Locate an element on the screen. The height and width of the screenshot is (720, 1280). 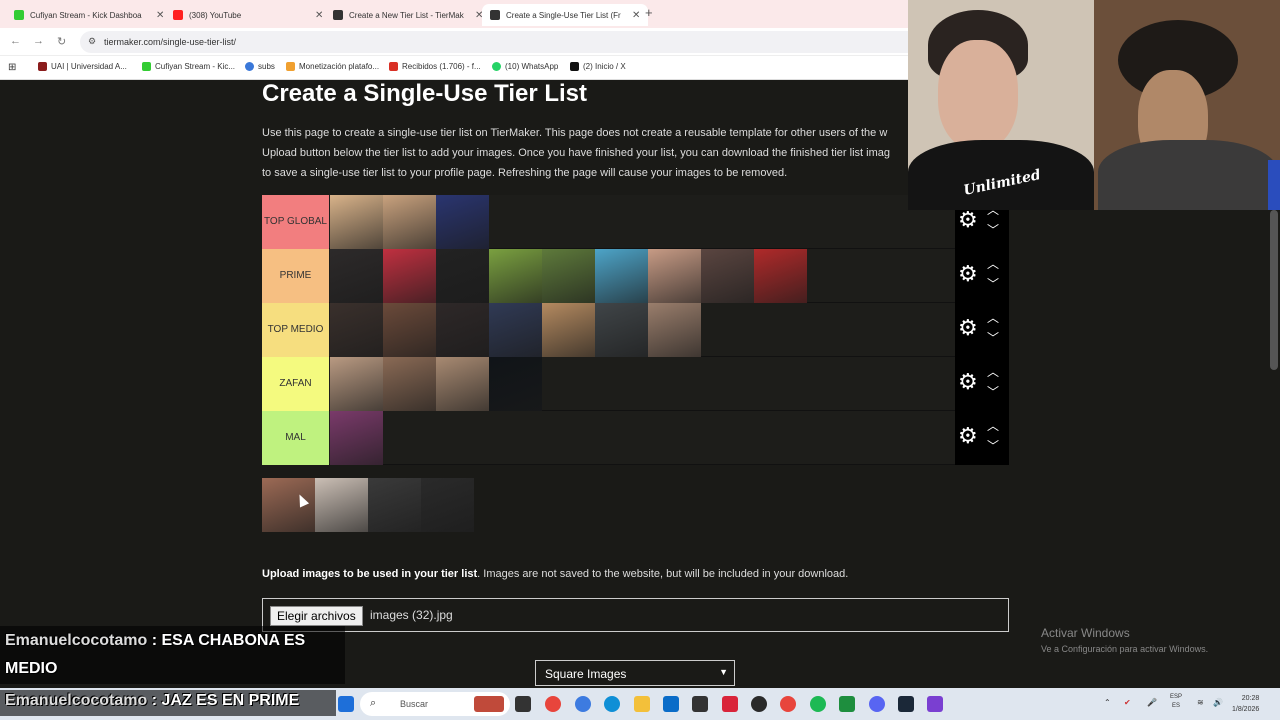
excel-icon is located at coordinates (847, 704).